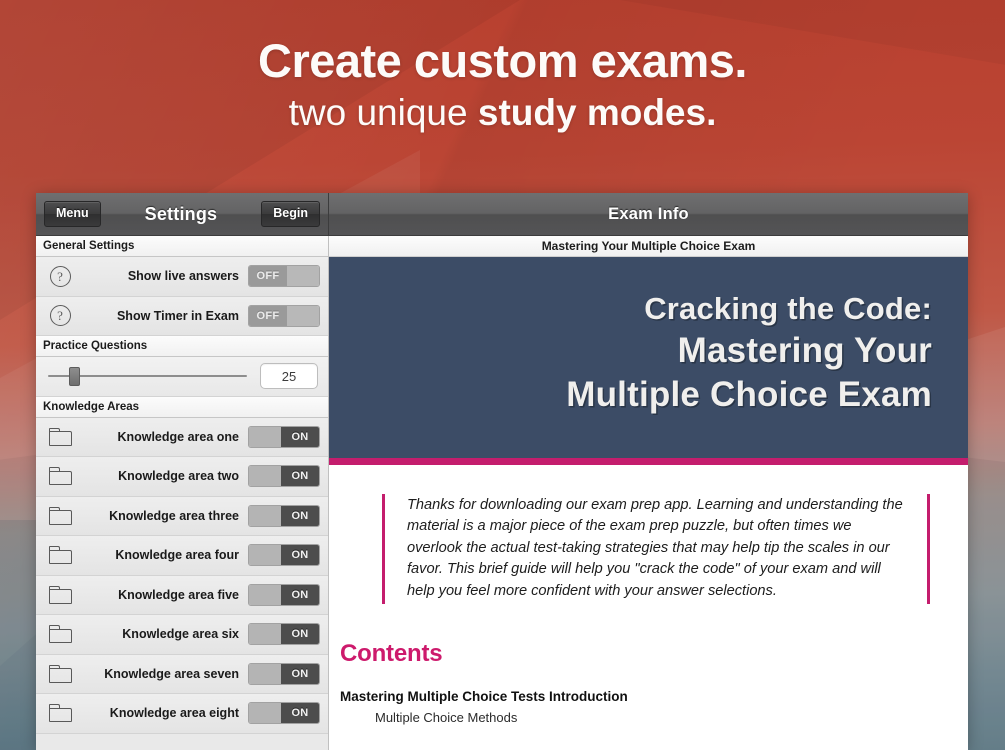 This screenshot has width=1005, height=750. I want to click on knowledge-area-row: Knowledge area six ON, so click(182, 635).